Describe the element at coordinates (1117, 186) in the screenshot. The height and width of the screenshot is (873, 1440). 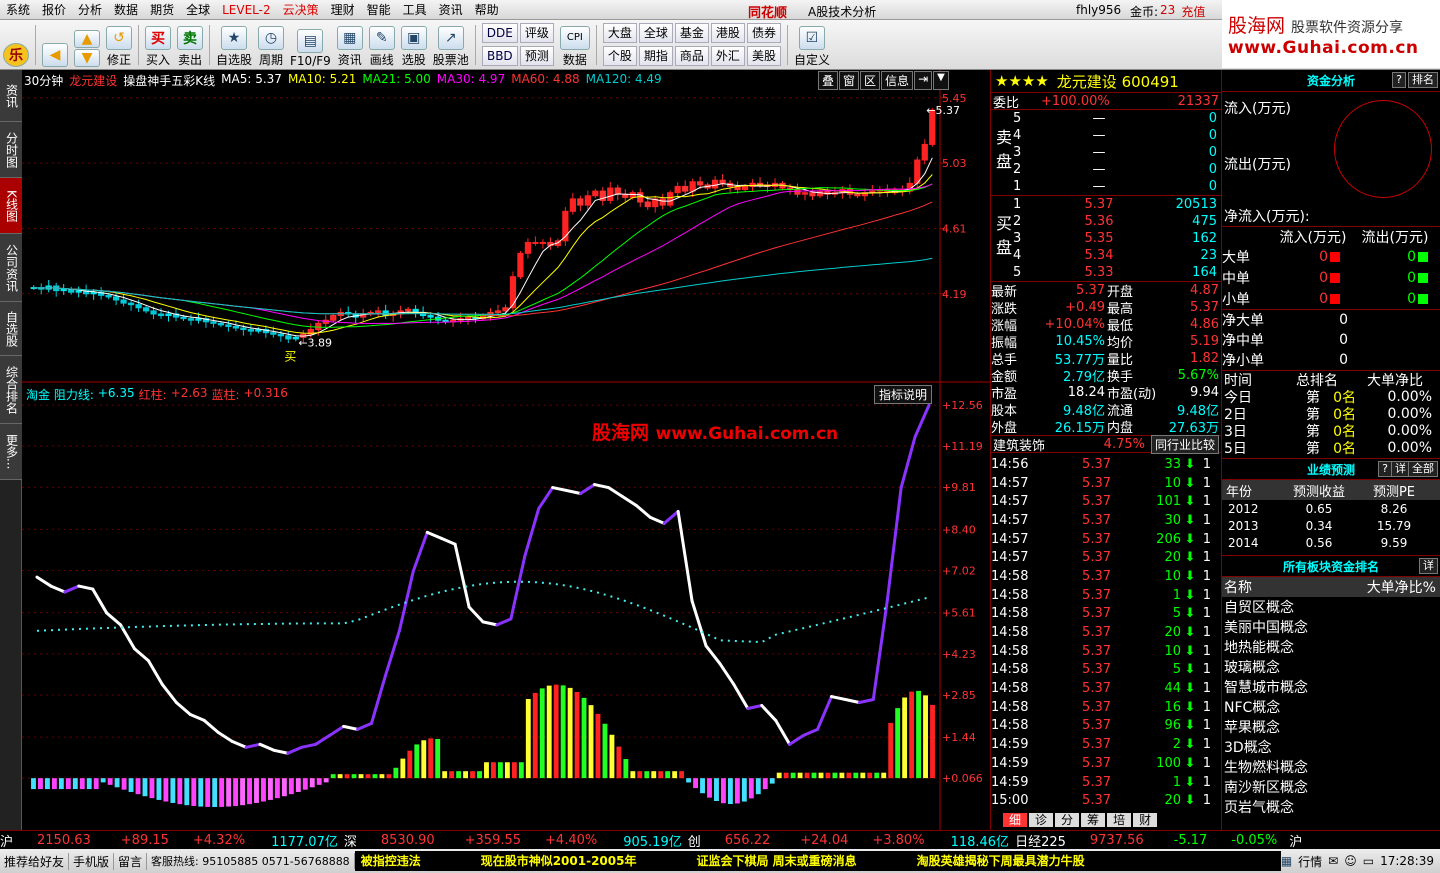
I see `sell-book-row: 1 — 0` at that location.